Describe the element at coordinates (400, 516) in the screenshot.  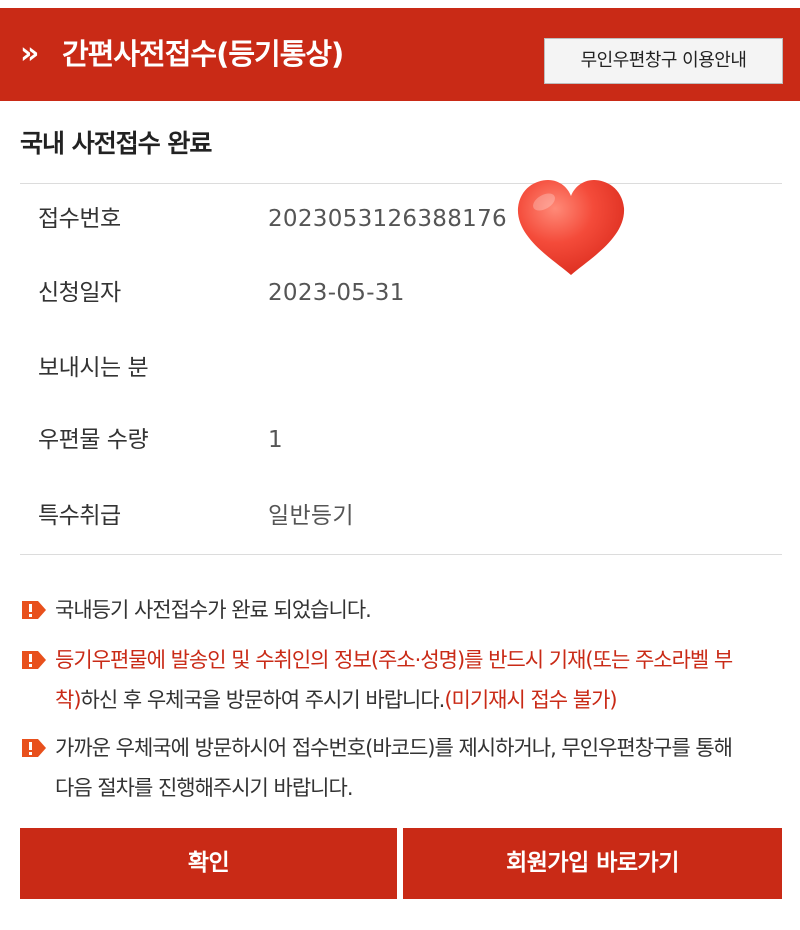
I see `info-row-special-handling: 특수취급 일반등기` at that location.